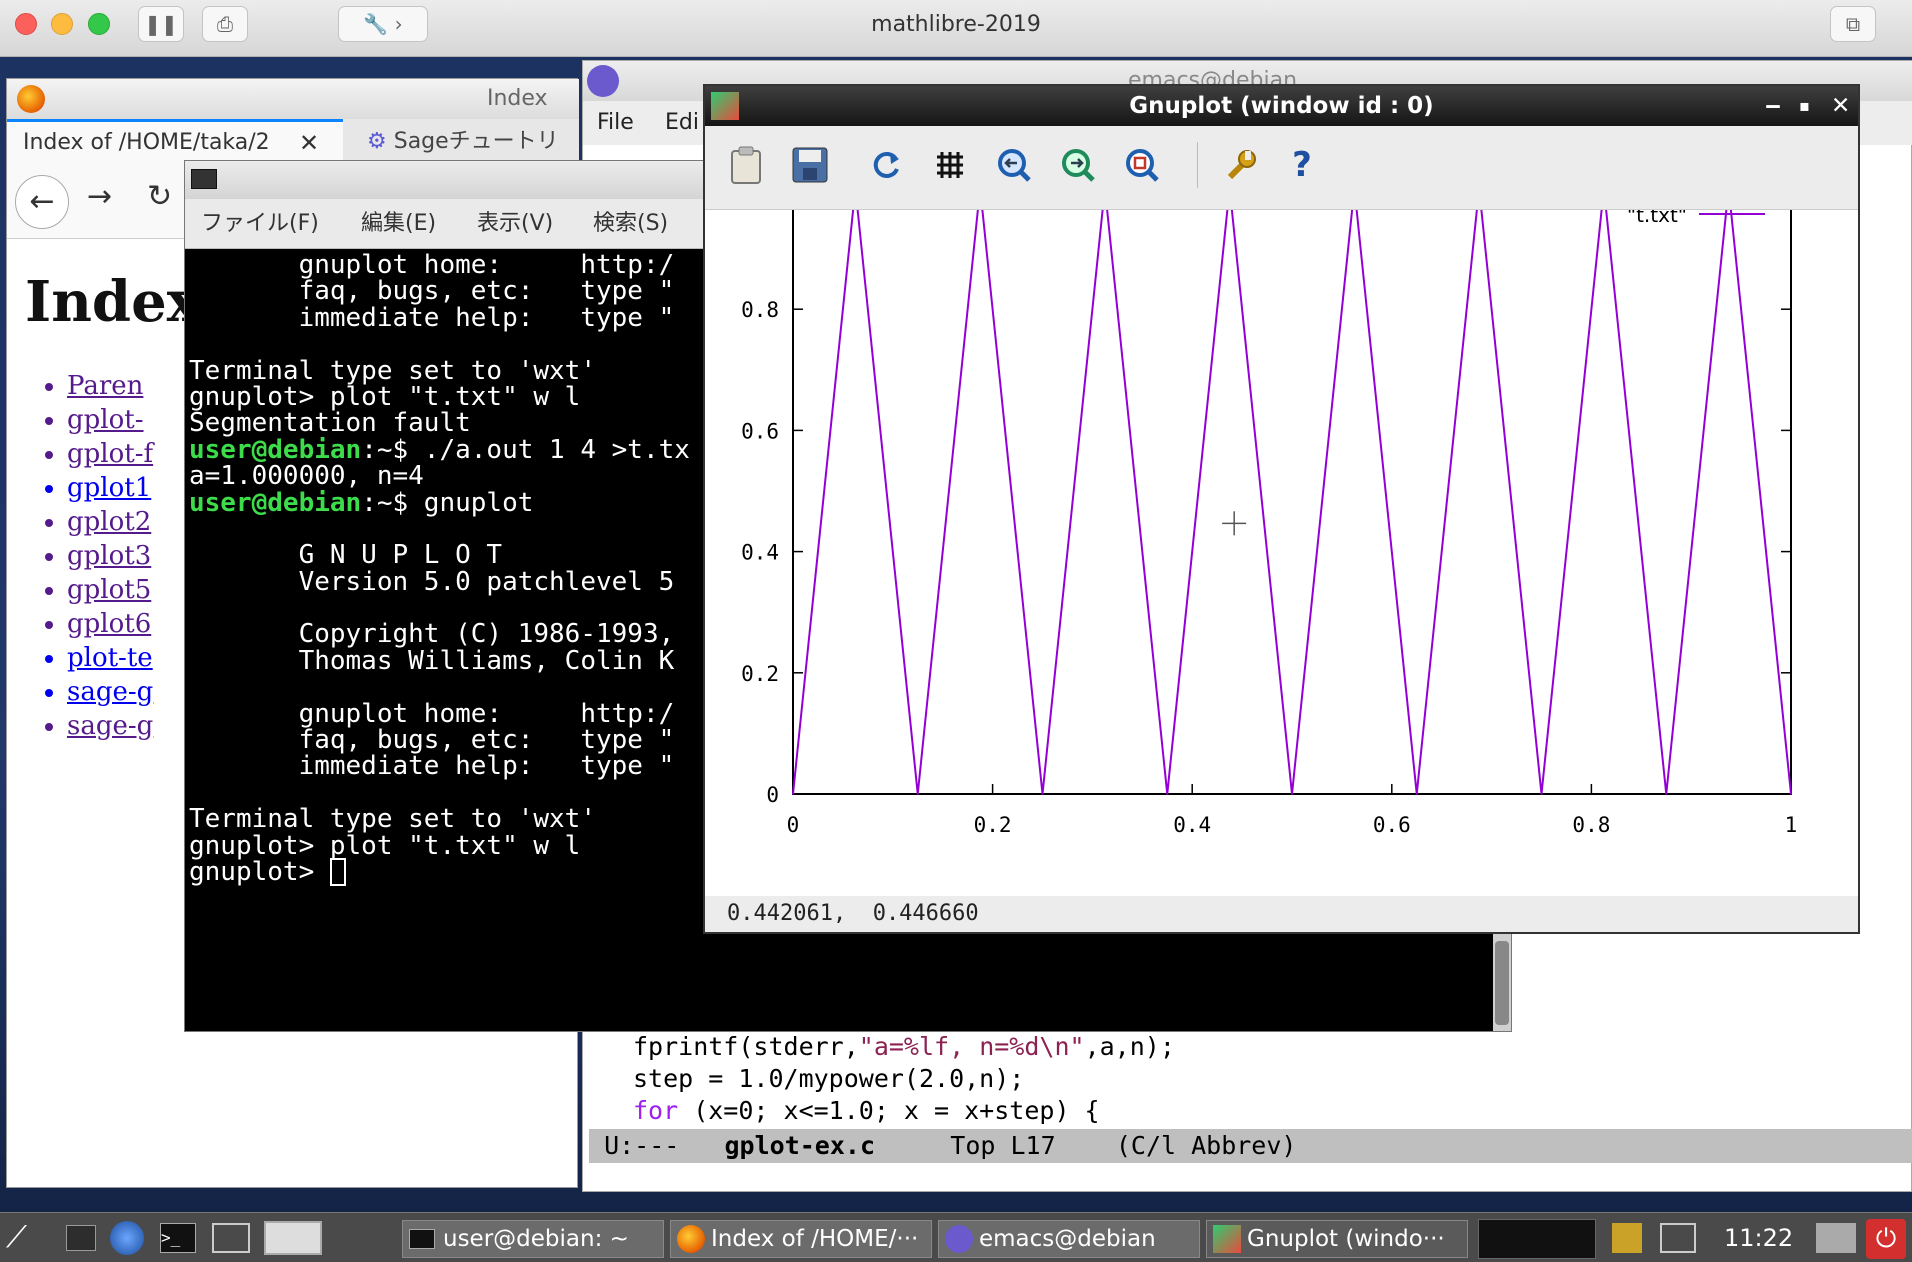 The height and width of the screenshot is (1262, 1912). I want to click on gnuplot-status-bar: 0.442061, 0.446660, so click(1281, 914).